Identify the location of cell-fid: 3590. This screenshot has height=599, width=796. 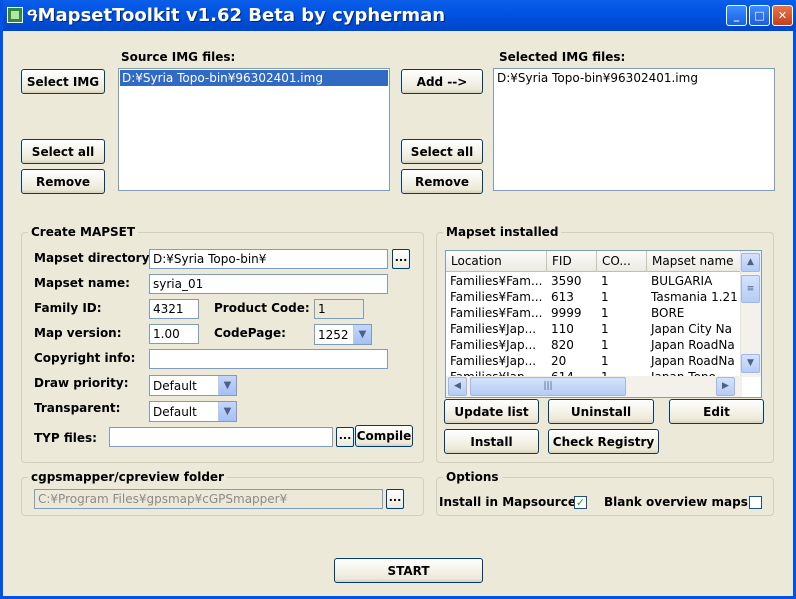
(566, 281).